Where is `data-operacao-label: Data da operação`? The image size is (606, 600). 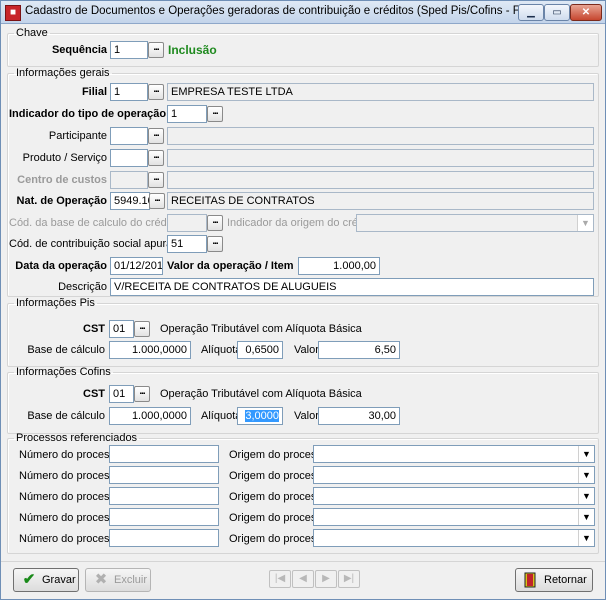
data-operacao-label: Data da operação is located at coordinates (61, 266).